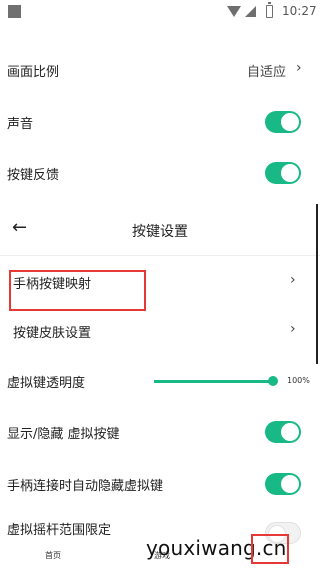 This screenshot has width=320, height=568. Describe the element at coordinates (59, 530) in the screenshot. I see `joystick-limit-label: 虚拟摇杆范围限定` at that location.